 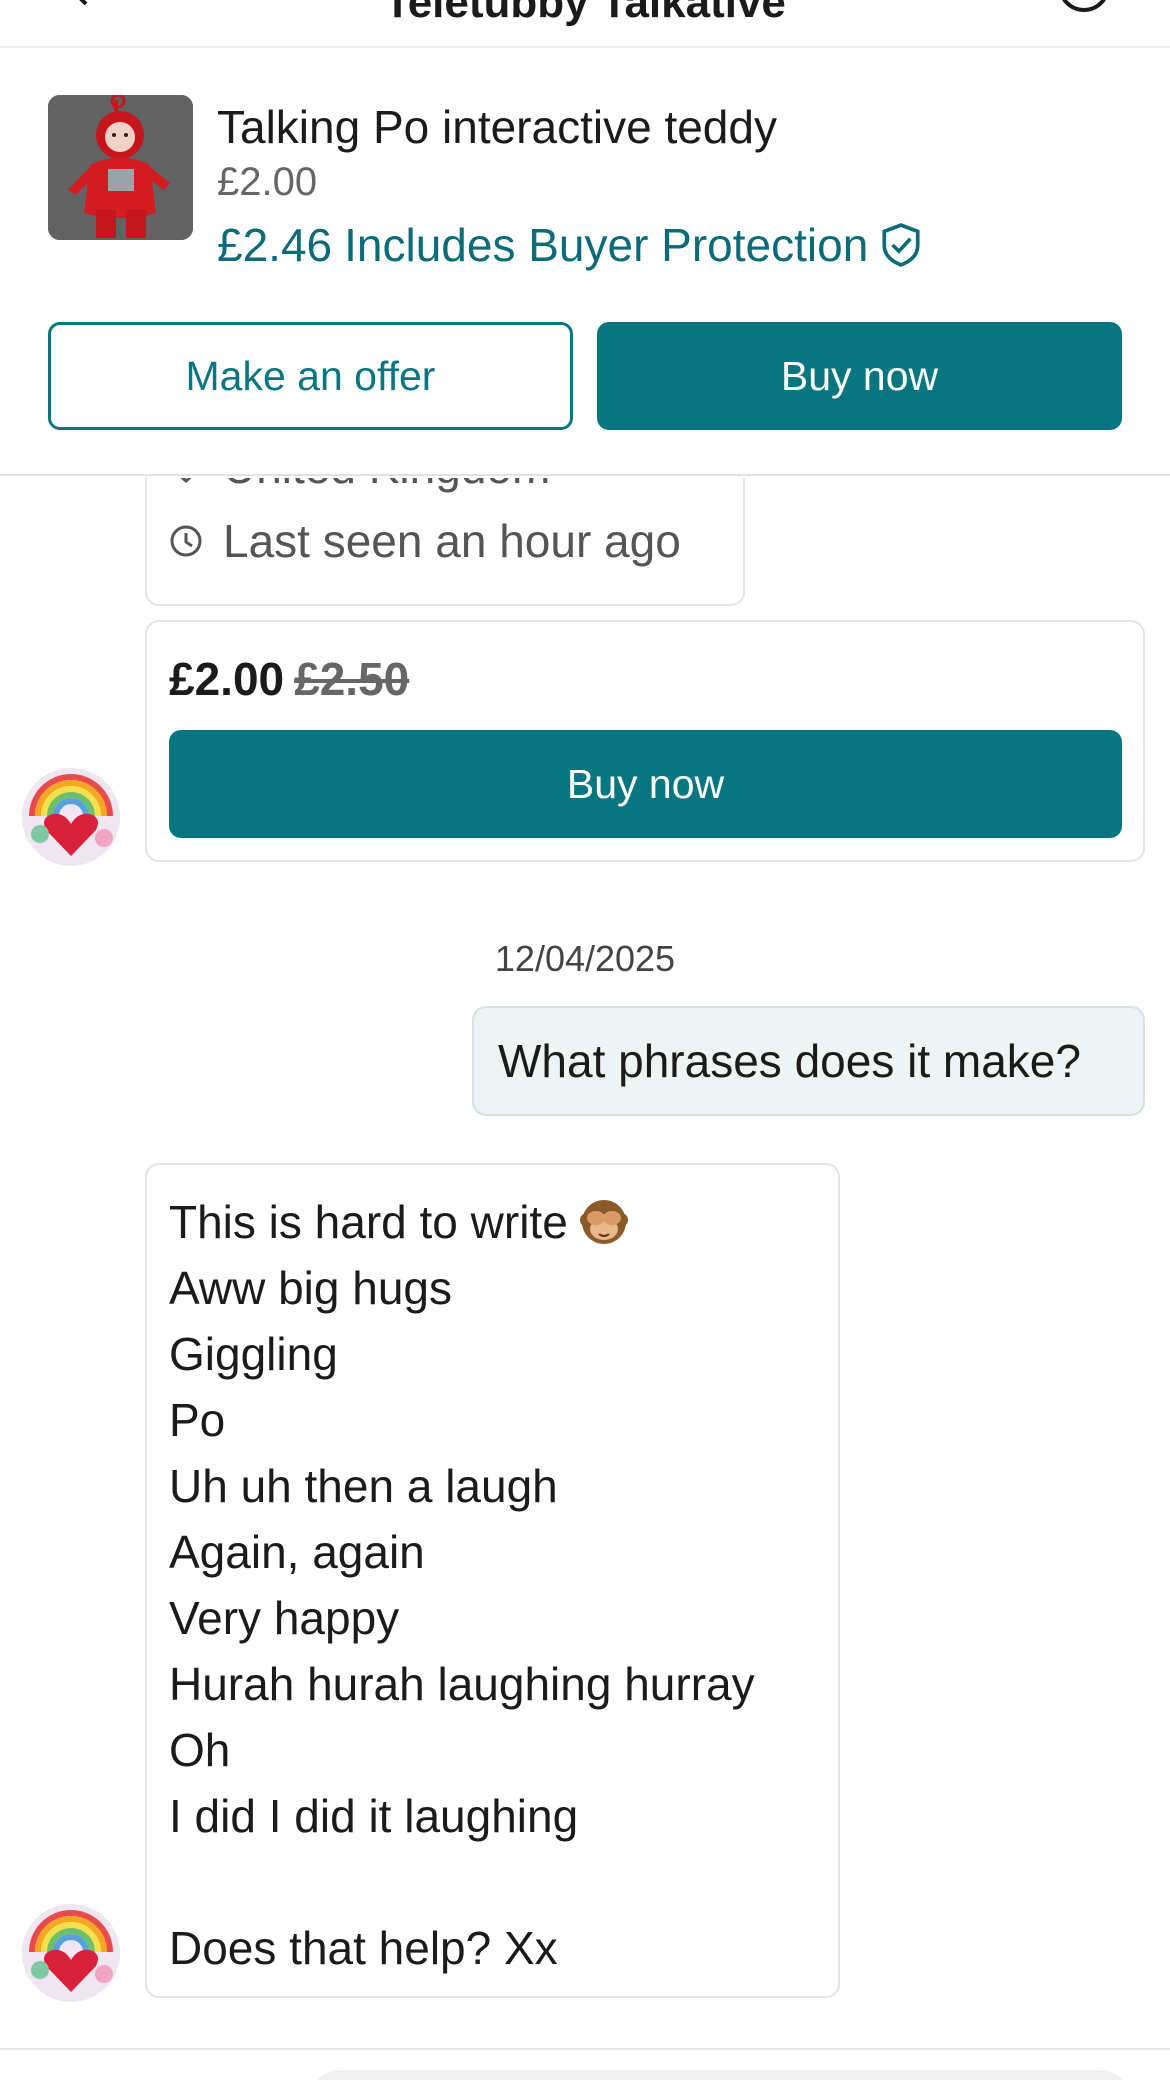 What do you see at coordinates (275, 245) in the screenshot?
I see `total-price: £2.46` at bounding box center [275, 245].